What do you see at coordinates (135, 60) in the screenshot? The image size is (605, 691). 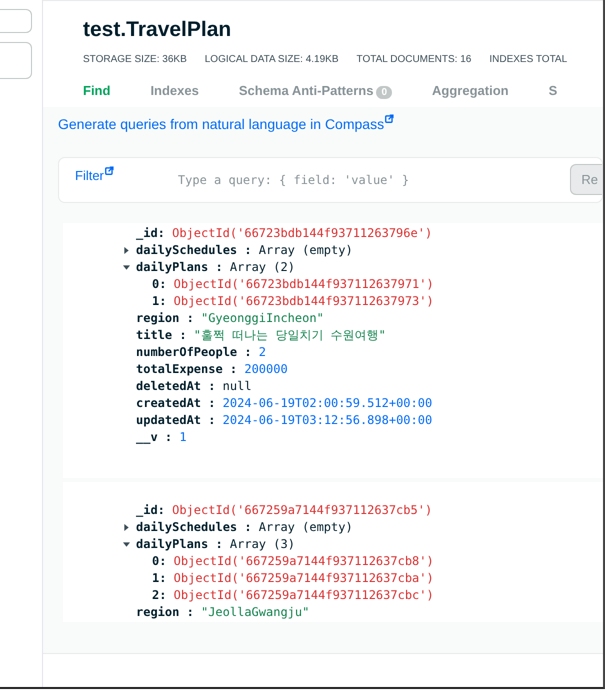 I see `stat-text: STORAGE SIZE: 36KB` at bounding box center [135, 60].